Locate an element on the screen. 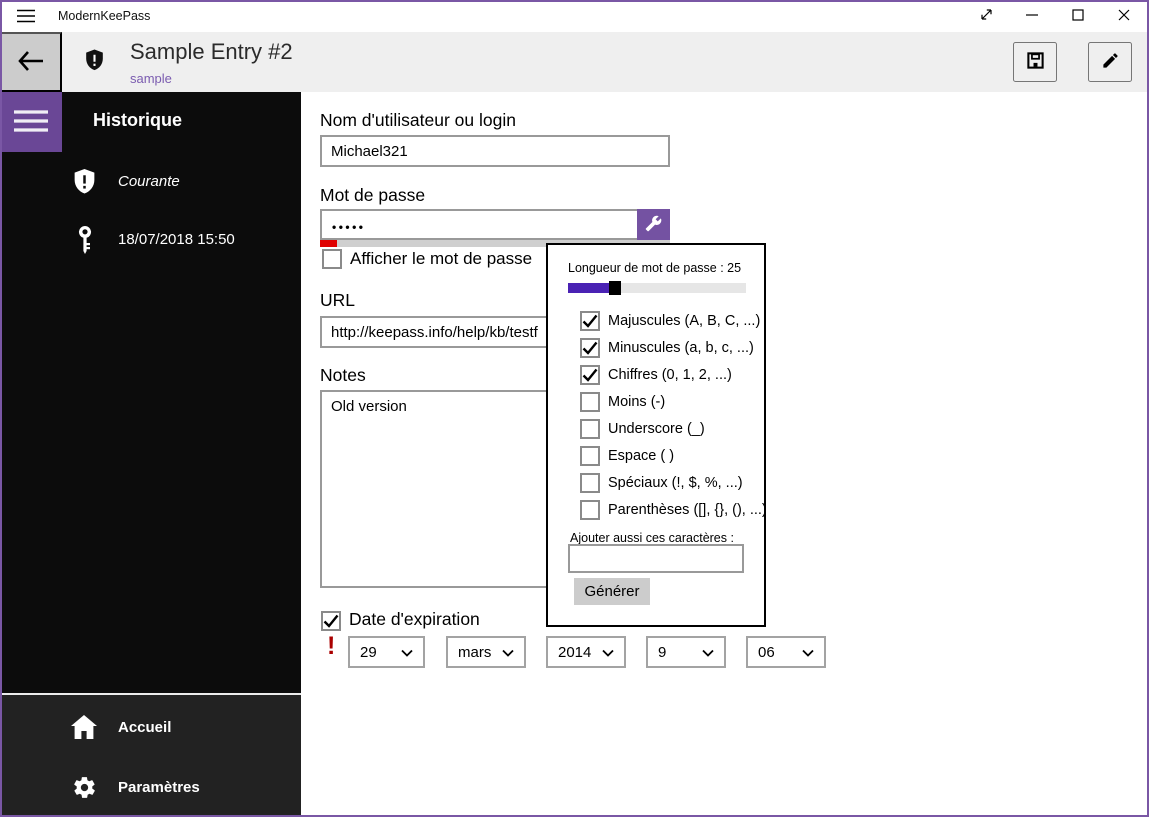 Image resolution: width=1149 pixels, height=817 pixels. option-special: Spéciaux (!, $, %, ...) is located at coordinates (657, 483).